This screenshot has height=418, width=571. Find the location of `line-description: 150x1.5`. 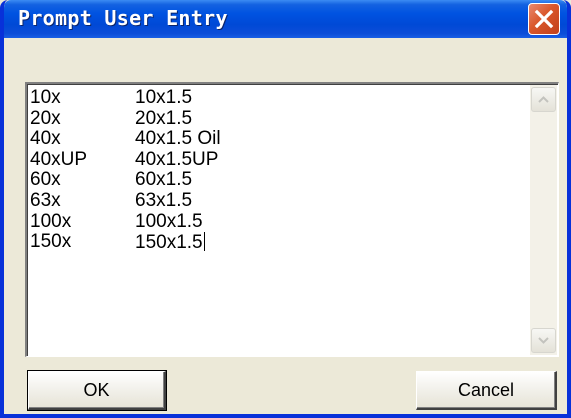

line-description: 150x1.5 is located at coordinates (170, 243).